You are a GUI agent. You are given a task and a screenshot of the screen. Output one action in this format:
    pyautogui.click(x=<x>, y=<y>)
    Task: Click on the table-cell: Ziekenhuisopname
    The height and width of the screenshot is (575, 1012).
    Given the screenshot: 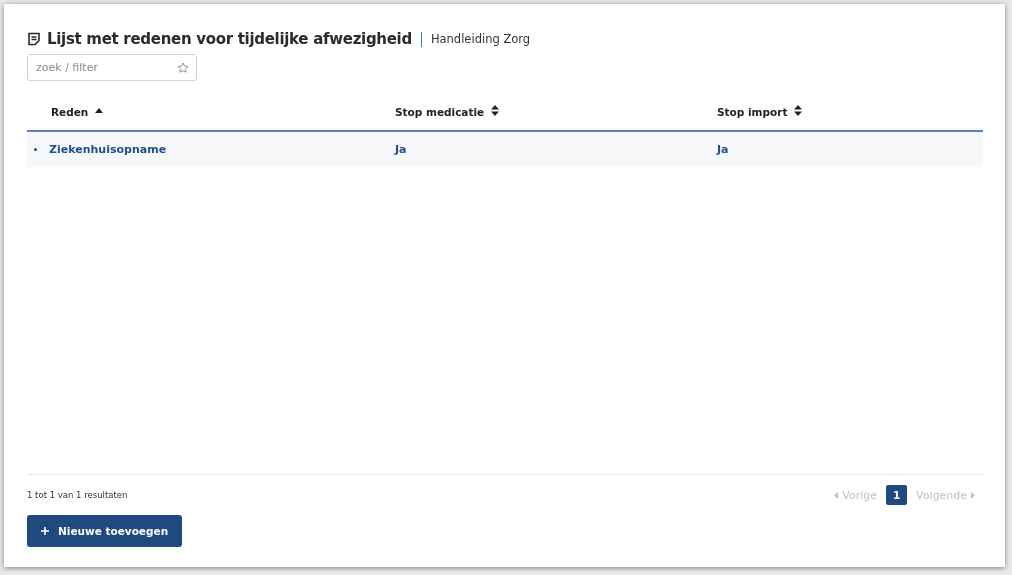 What is the action you would take?
    pyautogui.click(x=108, y=149)
    